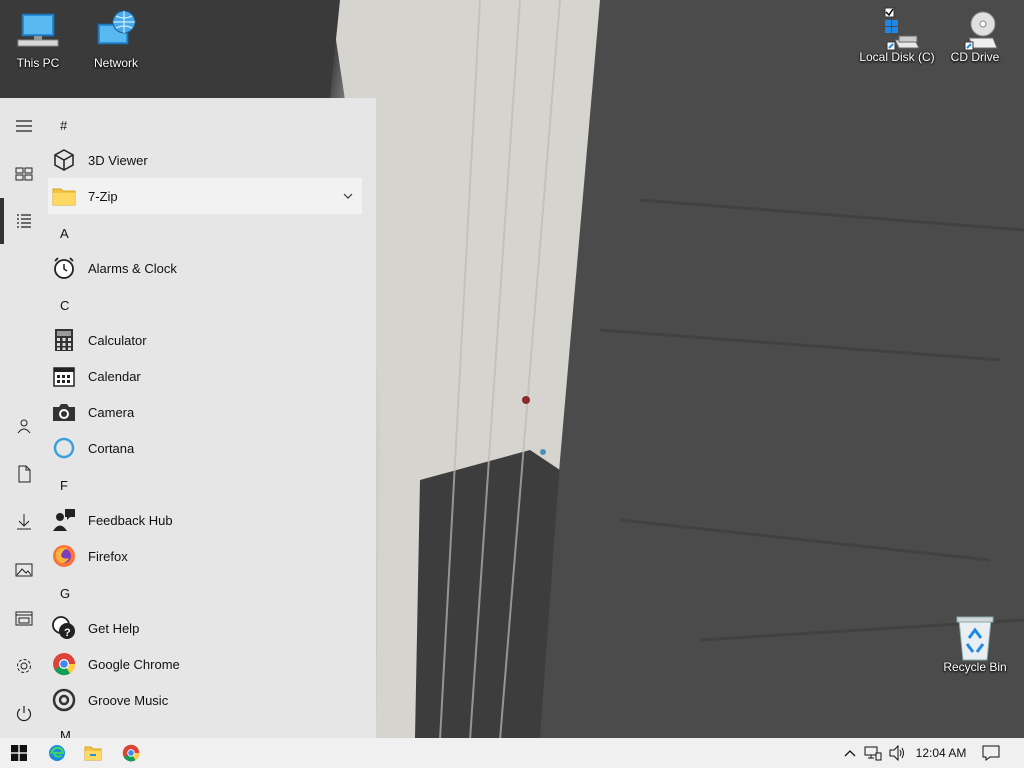 This screenshot has height=768, width=1024. I want to click on folder-icon, so click(64, 196).